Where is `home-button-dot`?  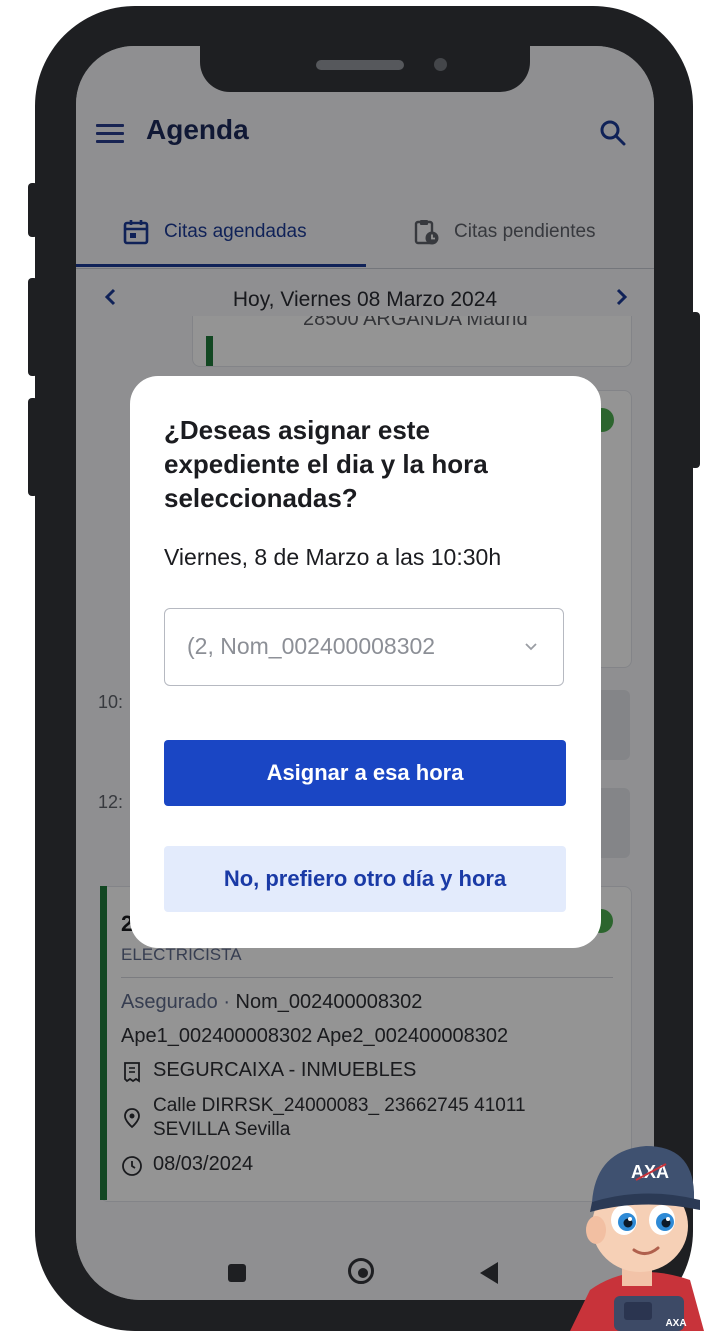
home-button-dot is located at coordinates (363, 1273).